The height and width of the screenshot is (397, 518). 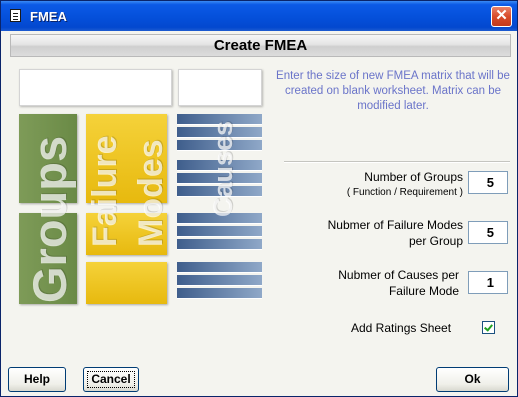 What do you see at coordinates (404, 192) in the screenshot?
I see `groups-sublabel-text: ( Function / Requirement )` at bounding box center [404, 192].